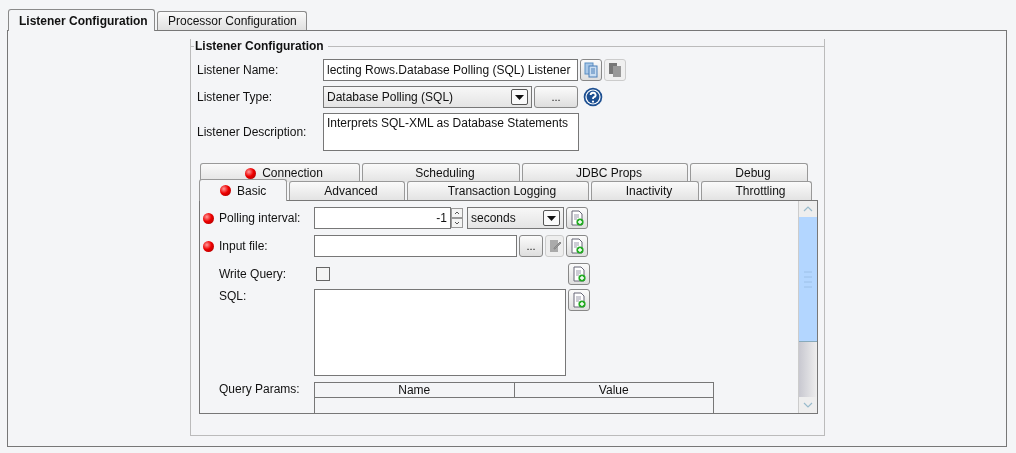  I want to click on tab: Debug, so click(749, 172).